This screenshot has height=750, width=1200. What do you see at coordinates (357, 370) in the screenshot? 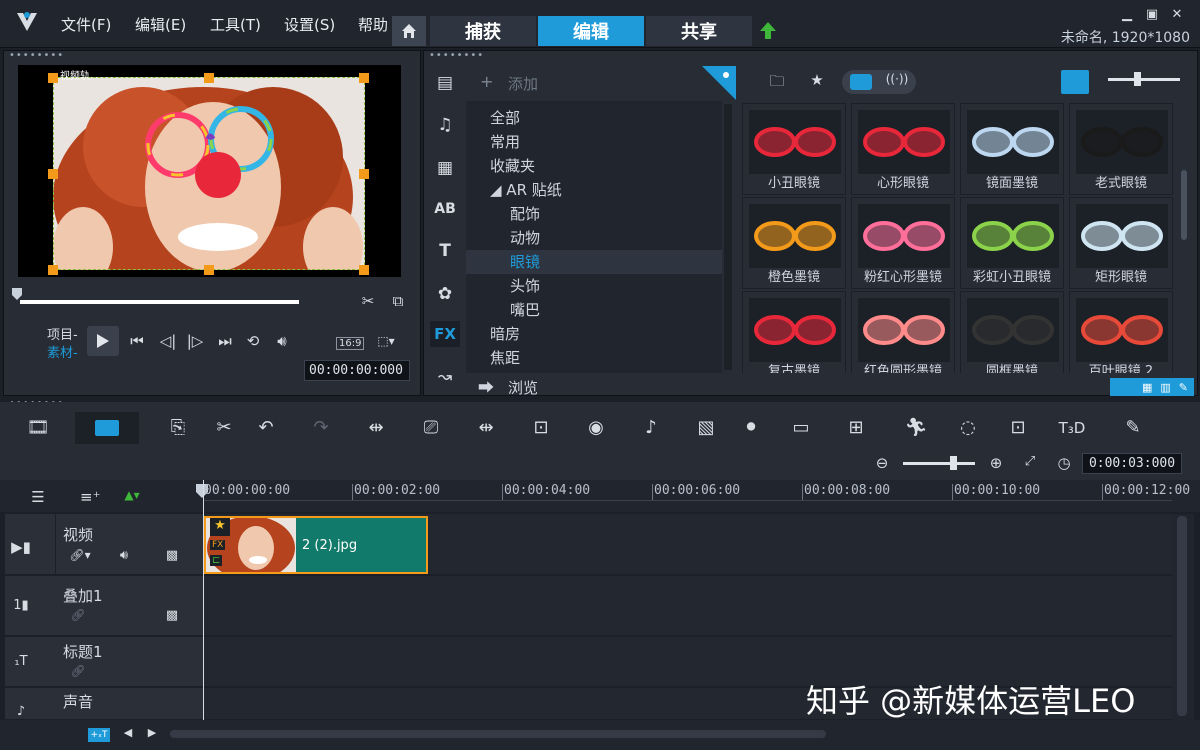
I see `preview-timecode: 00:00:00:000` at bounding box center [357, 370].